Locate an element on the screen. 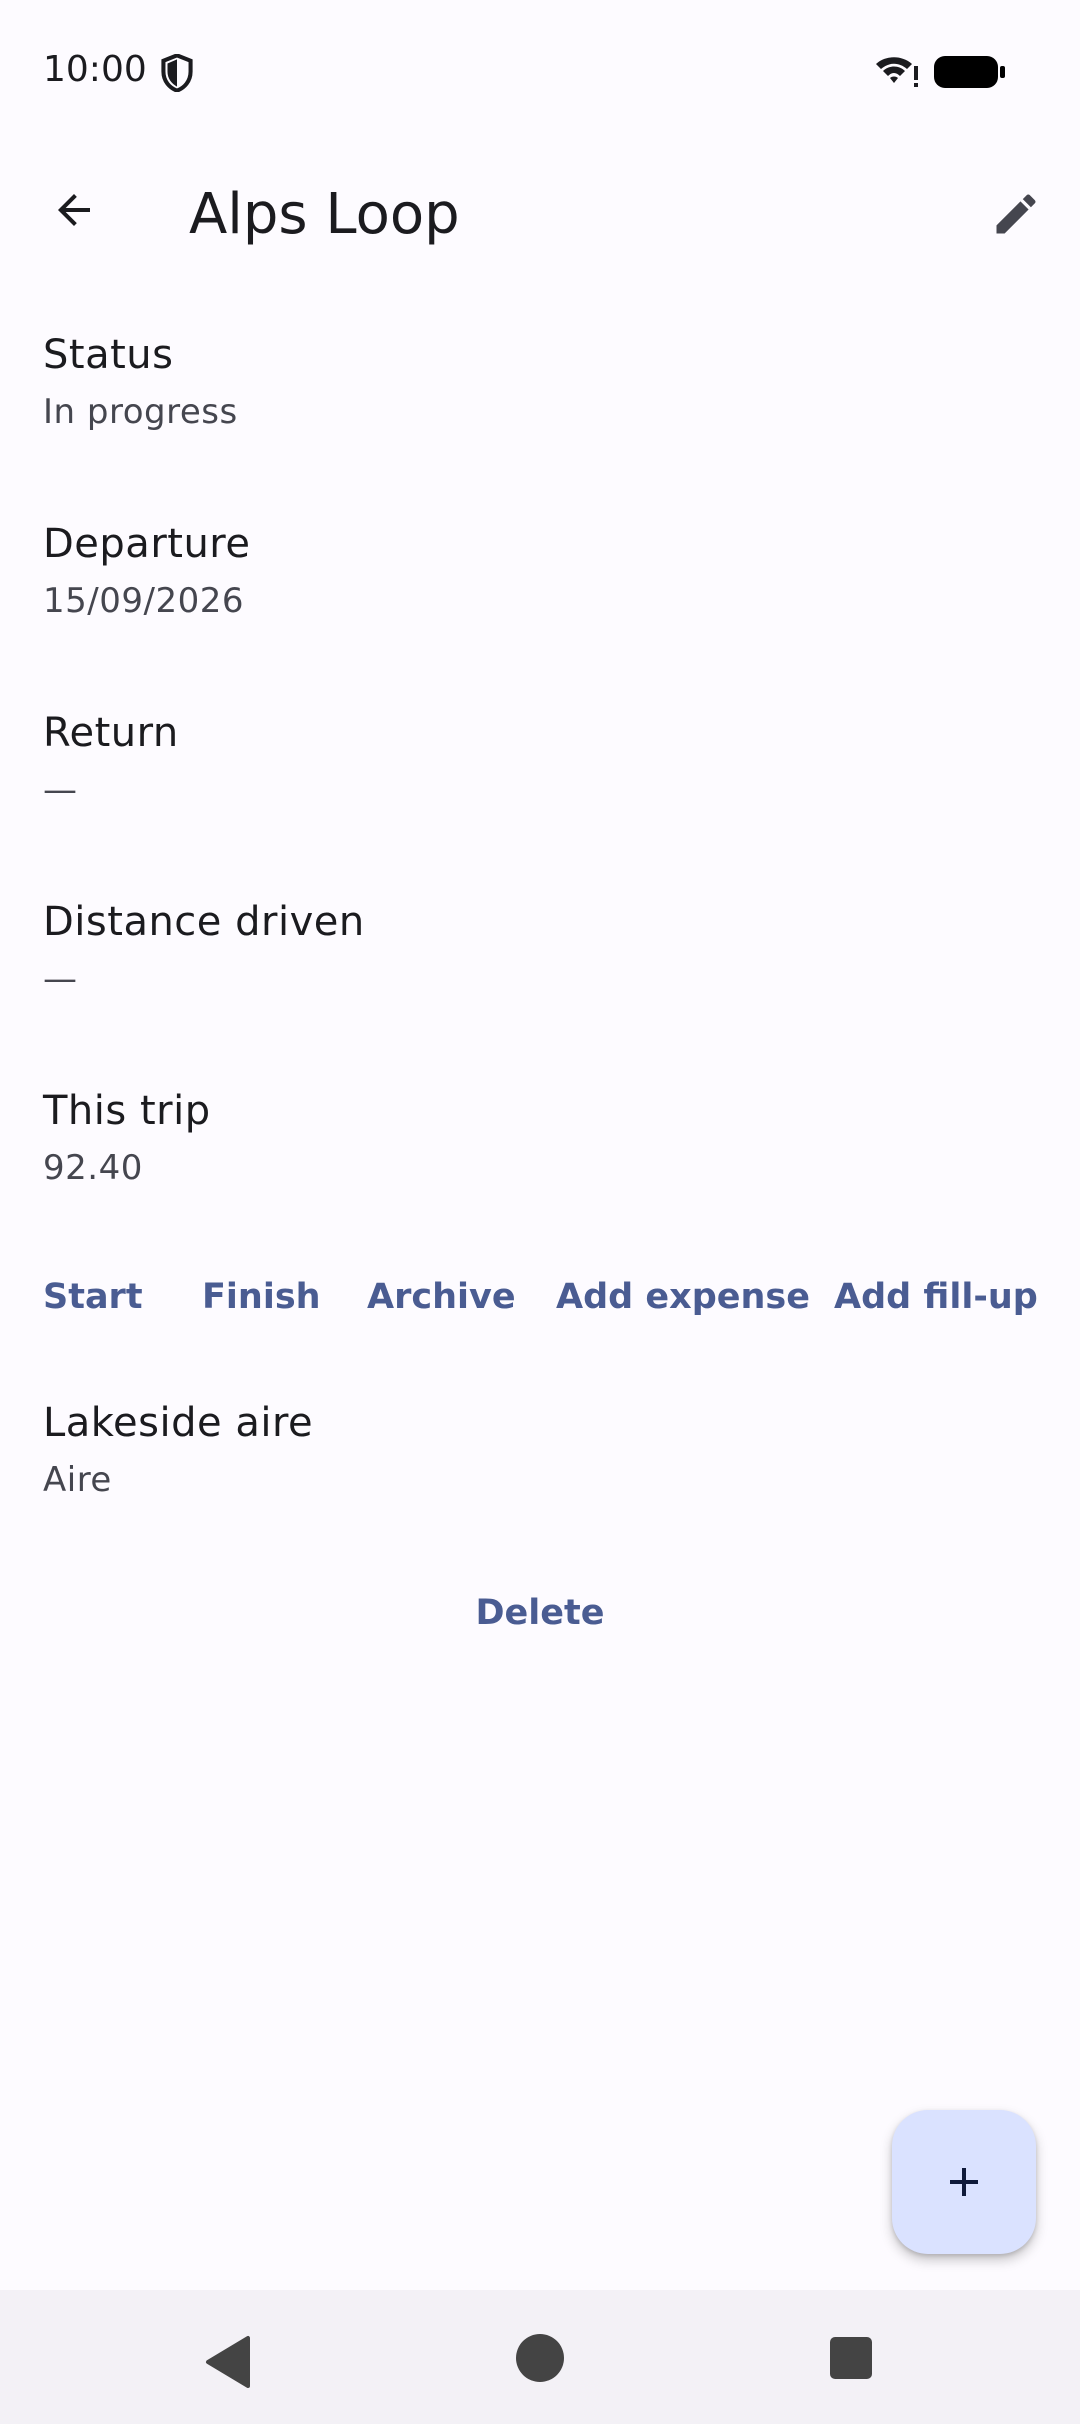  nav-back-icon is located at coordinates (230, 2362).